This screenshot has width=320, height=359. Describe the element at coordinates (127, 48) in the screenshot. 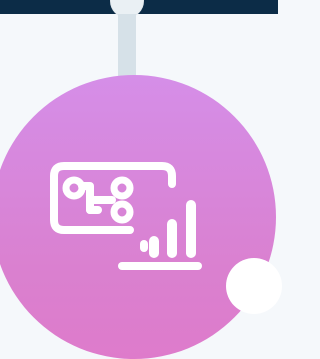

I see `connector-stem` at that location.